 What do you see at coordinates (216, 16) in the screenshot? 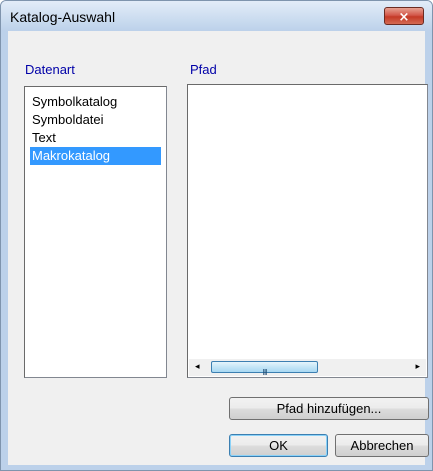
I see `title-bar: Katalog-Auswahl ×` at bounding box center [216, 16].